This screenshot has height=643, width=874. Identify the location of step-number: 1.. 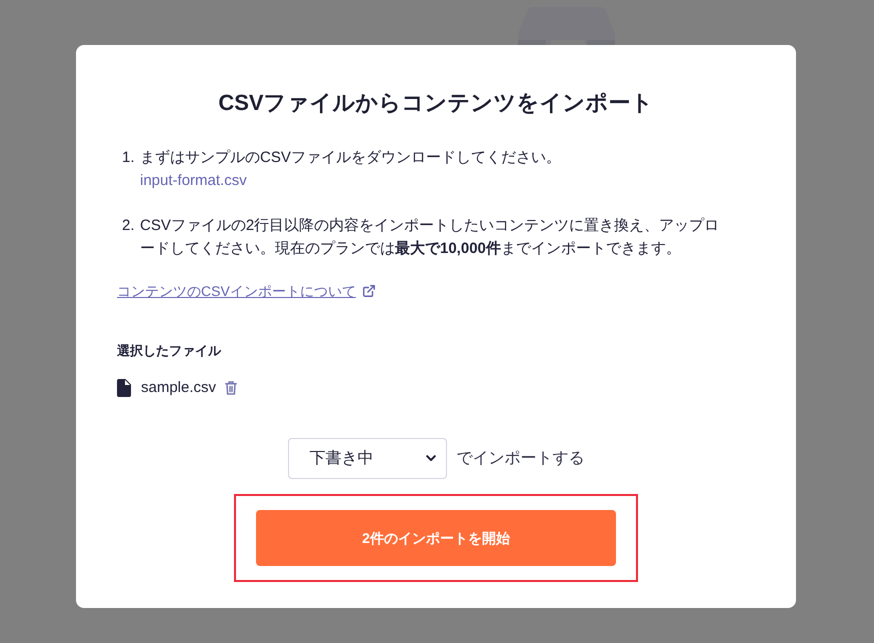
(129, 158).